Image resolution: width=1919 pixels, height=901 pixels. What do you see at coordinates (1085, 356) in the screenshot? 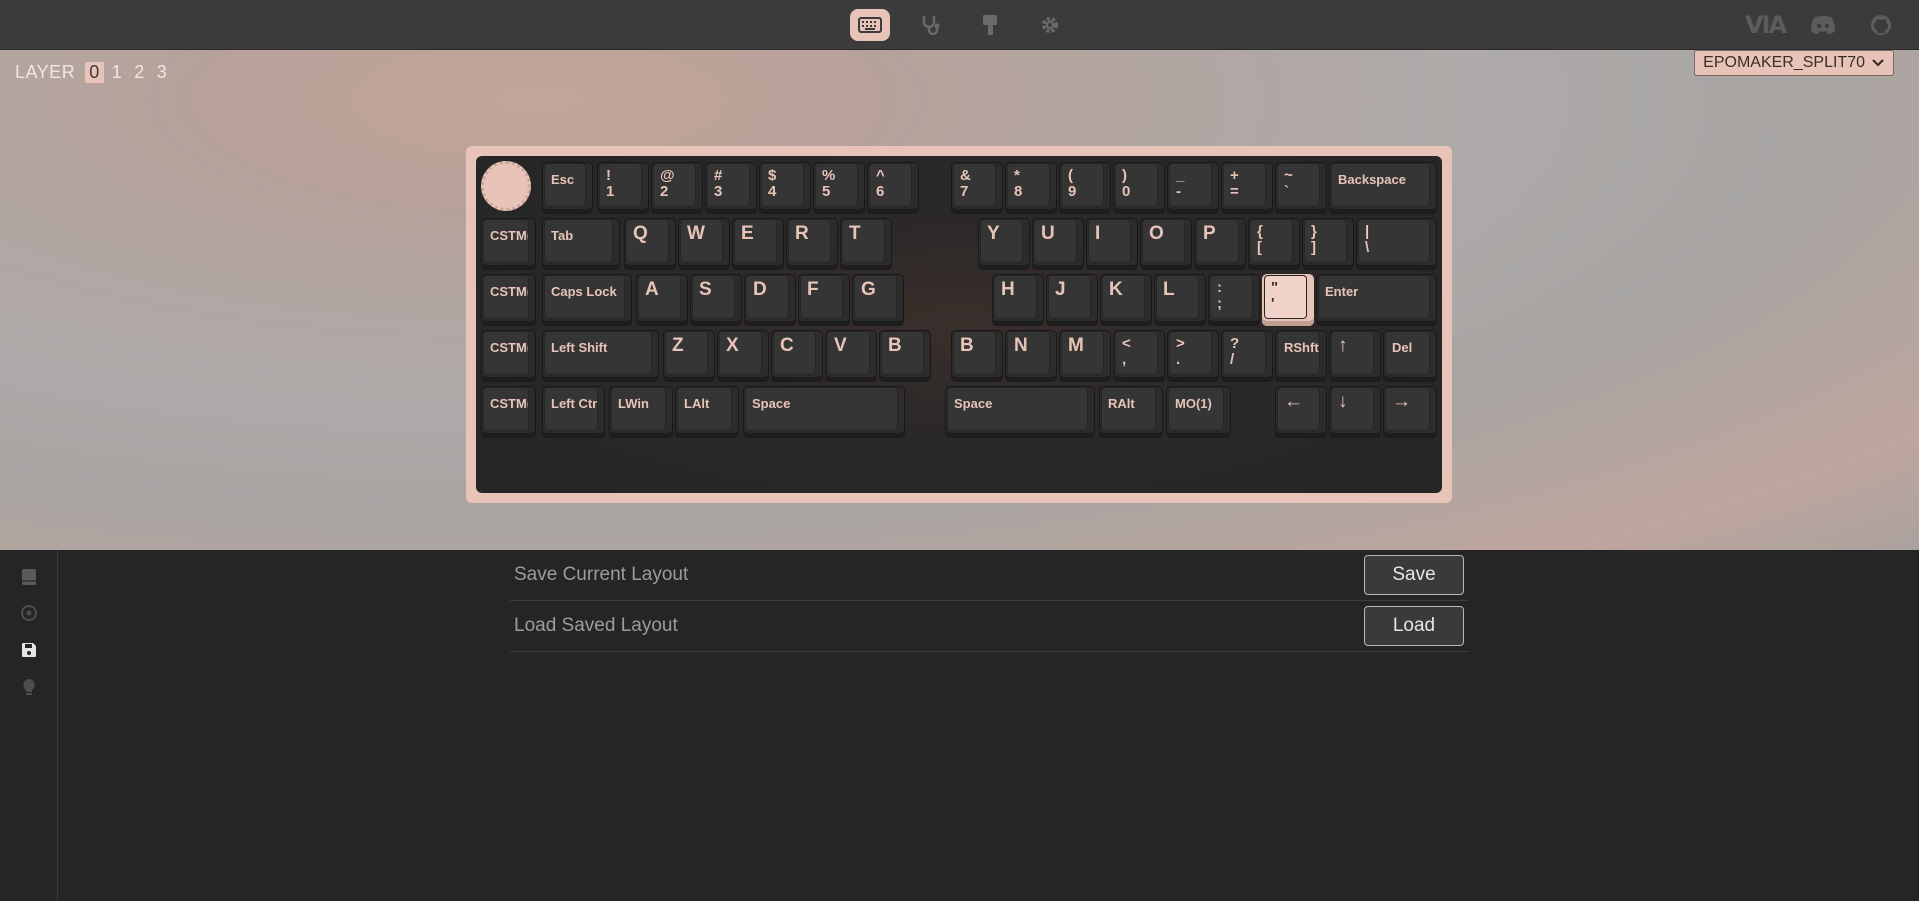
I see `key: M` at bounding box center [1085, 356].